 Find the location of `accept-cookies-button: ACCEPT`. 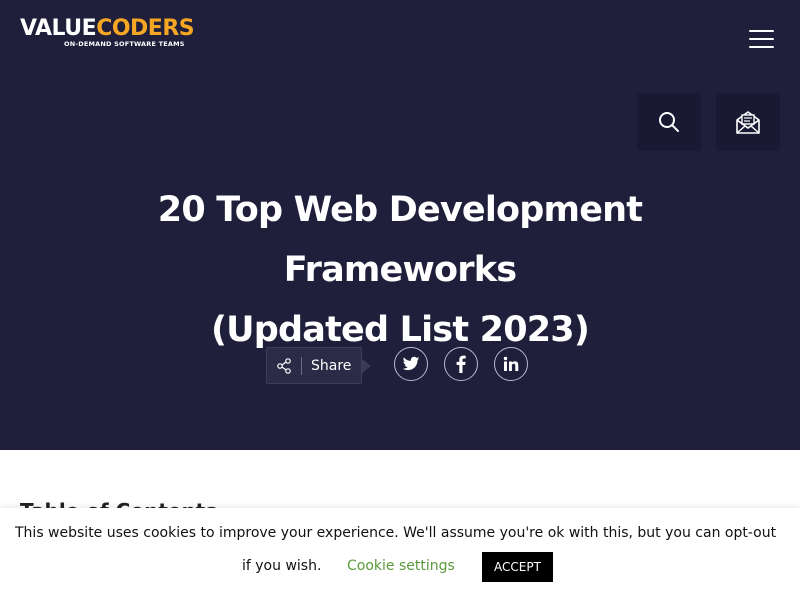

accept-cookies-button: ACCEPT is located at coordinates (517, 567).